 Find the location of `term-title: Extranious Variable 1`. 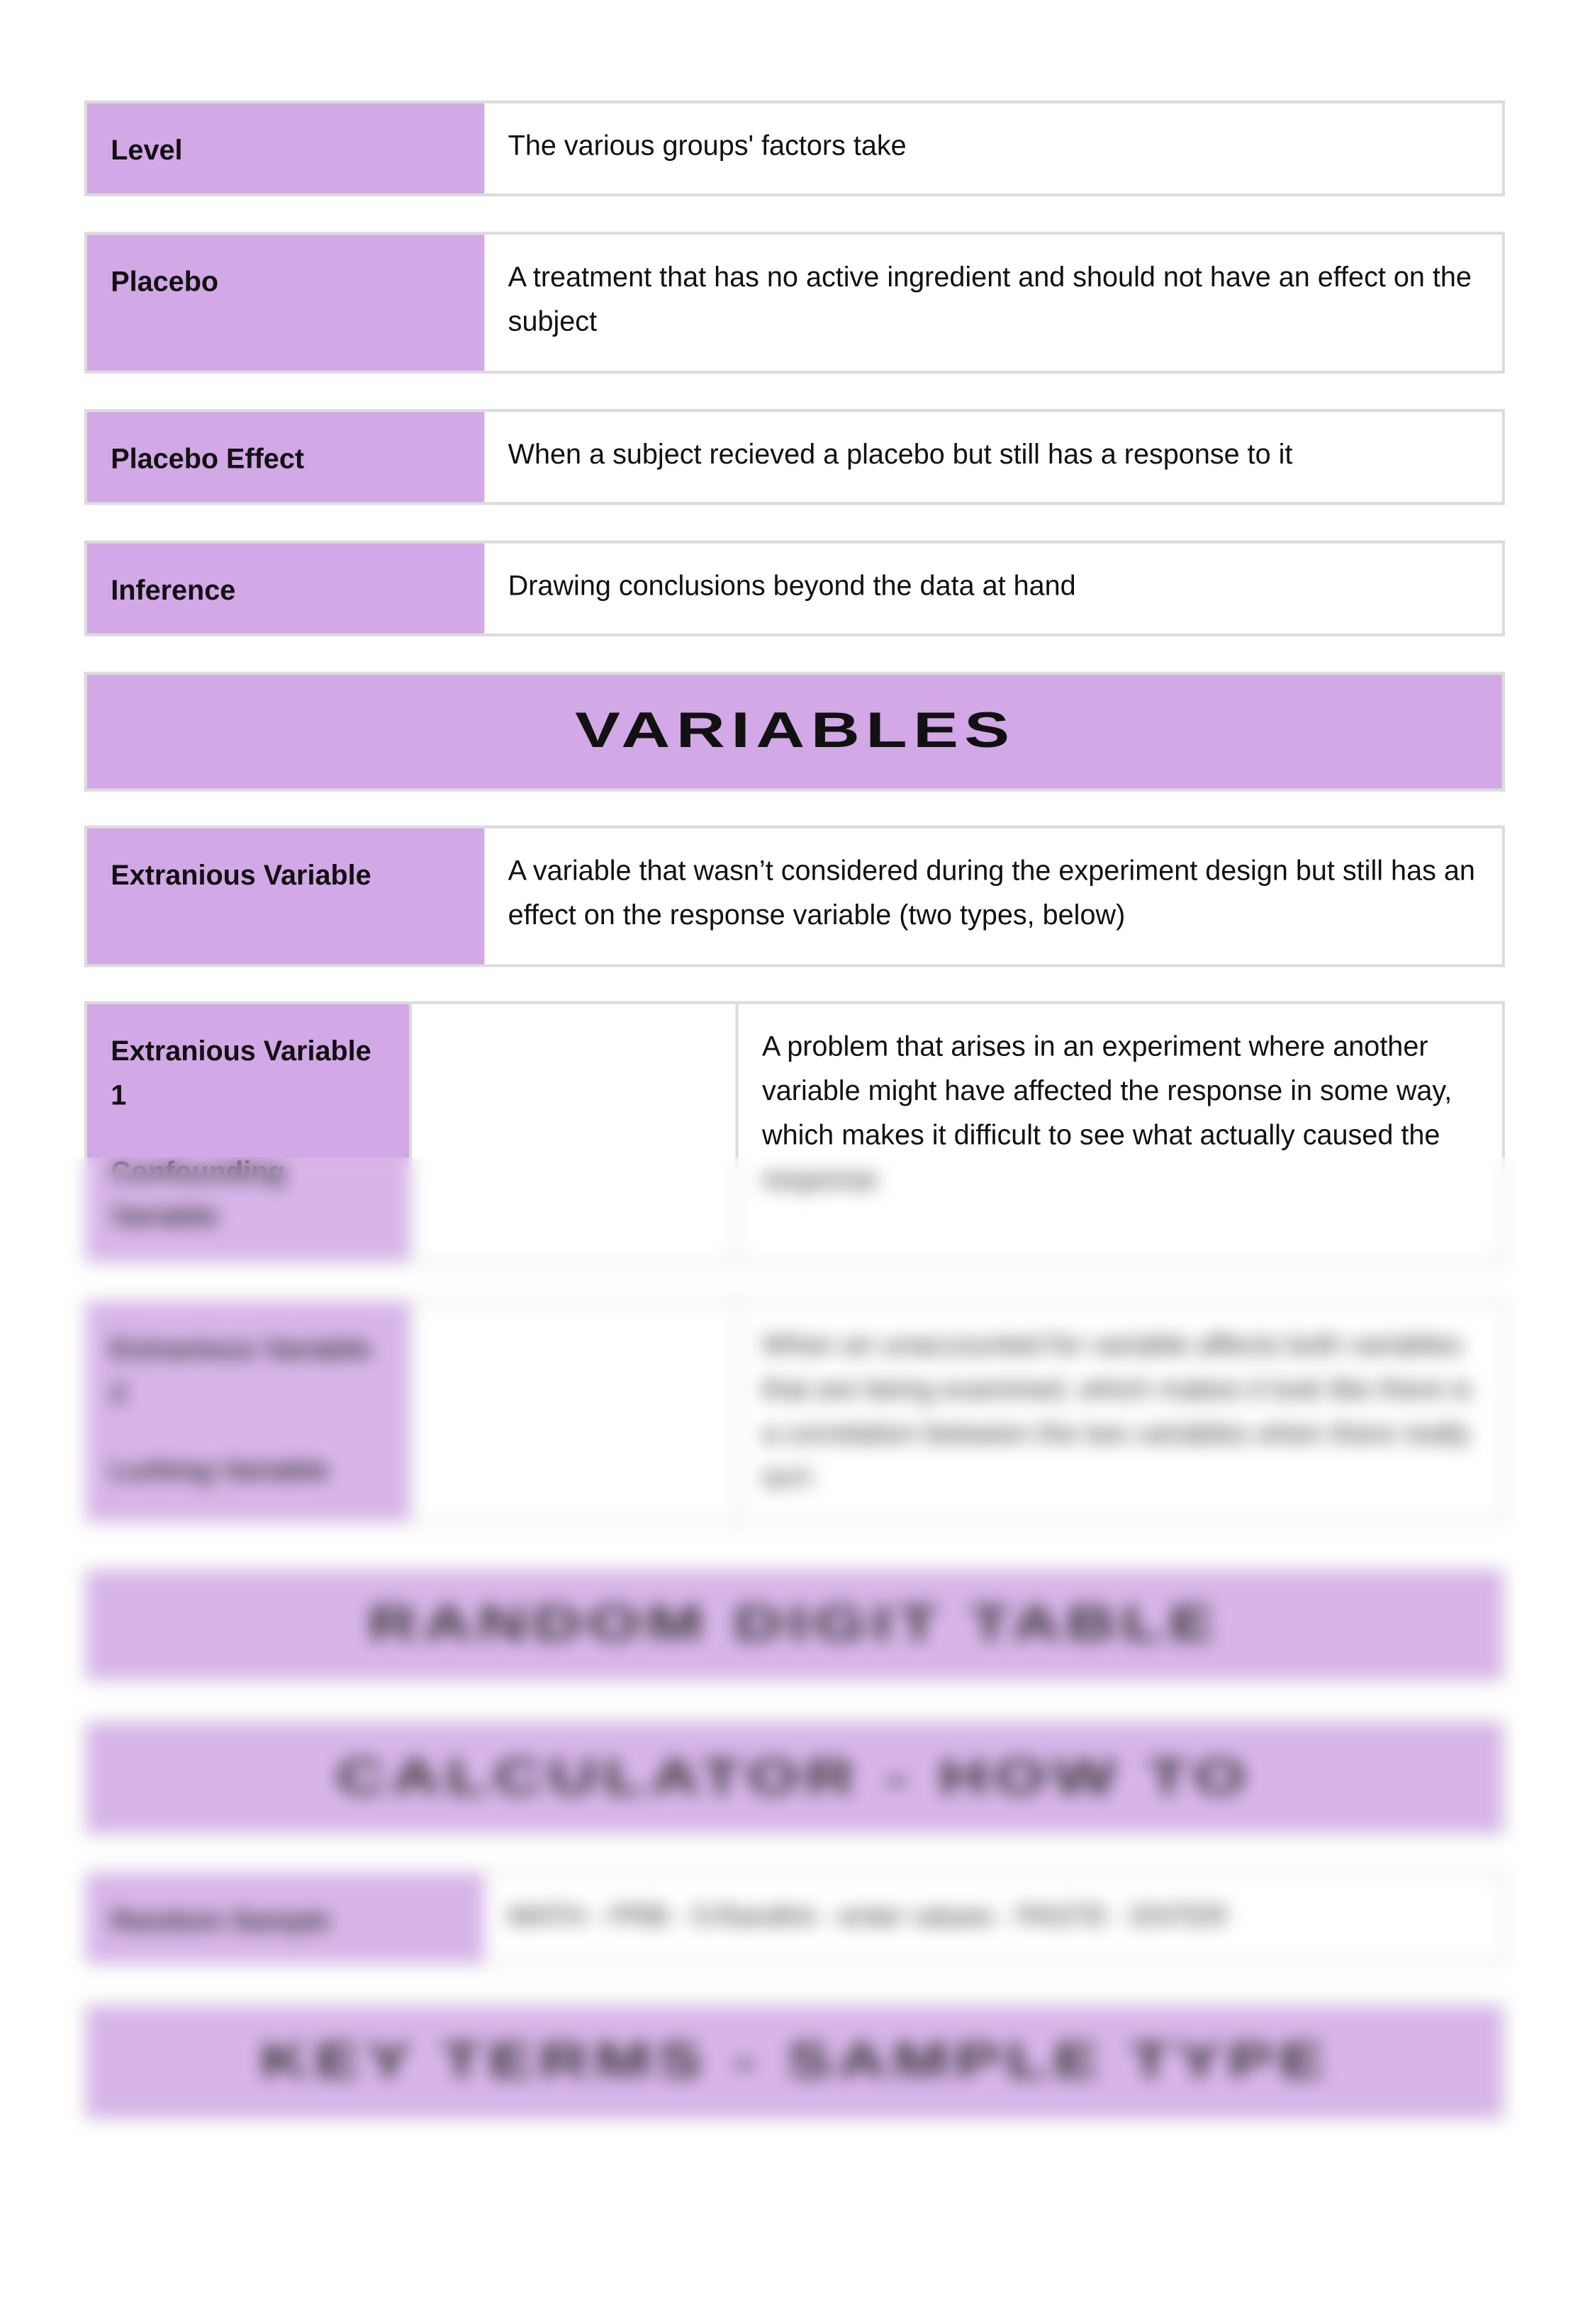

term-title: Extranious Variable 1 is located at coordinates (241, 1074).